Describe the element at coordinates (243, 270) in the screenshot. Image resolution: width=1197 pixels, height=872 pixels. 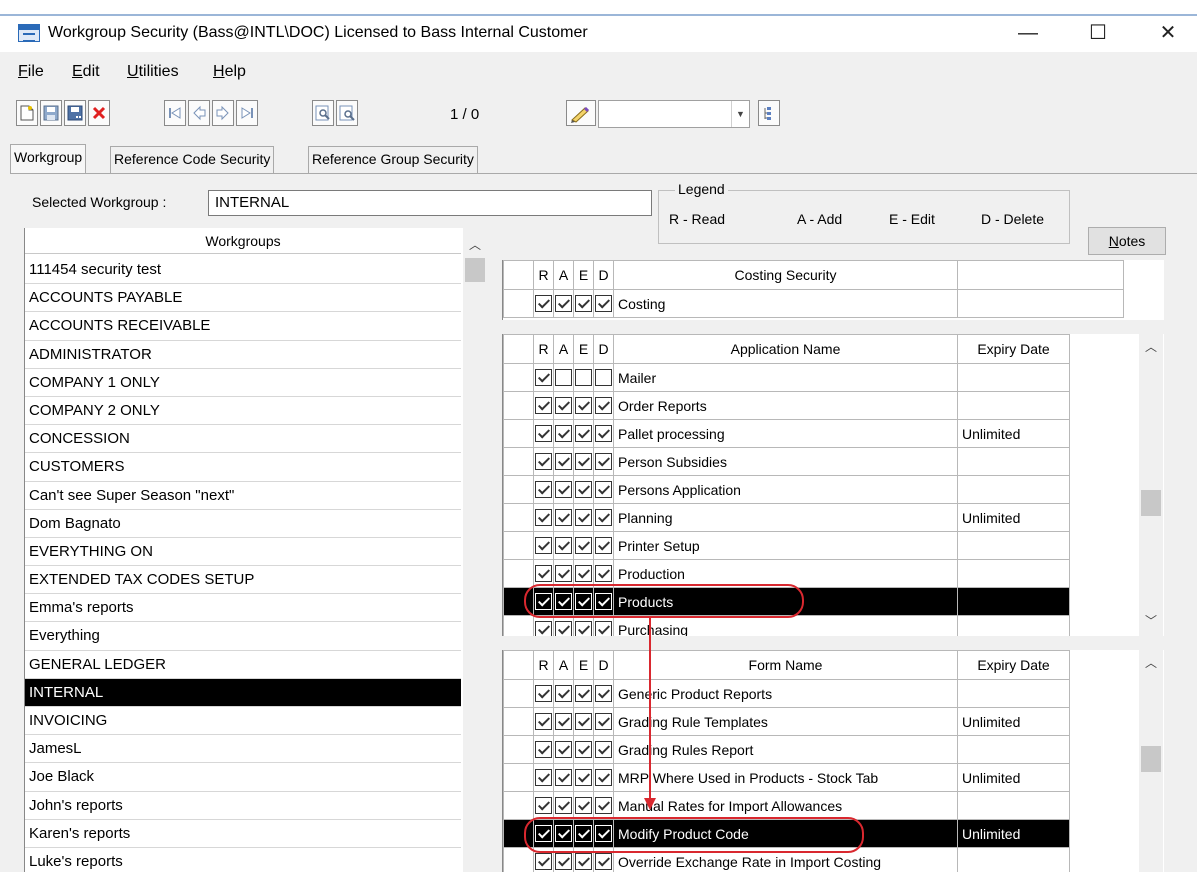
I see `workgroup-list-item: 111454 security test` at that location.